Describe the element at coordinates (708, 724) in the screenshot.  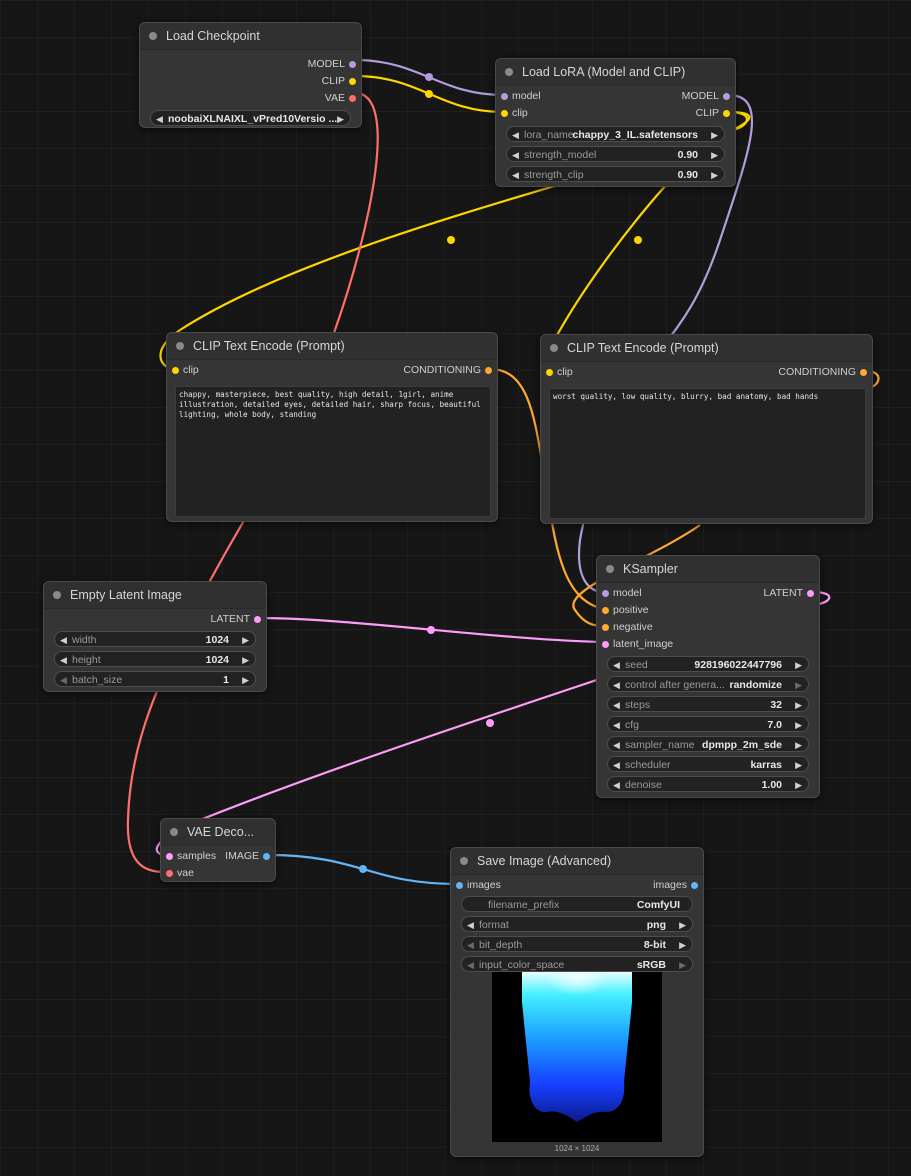
I see `widget-cfg: ◀ cfg 7.0 ▶` at that location.